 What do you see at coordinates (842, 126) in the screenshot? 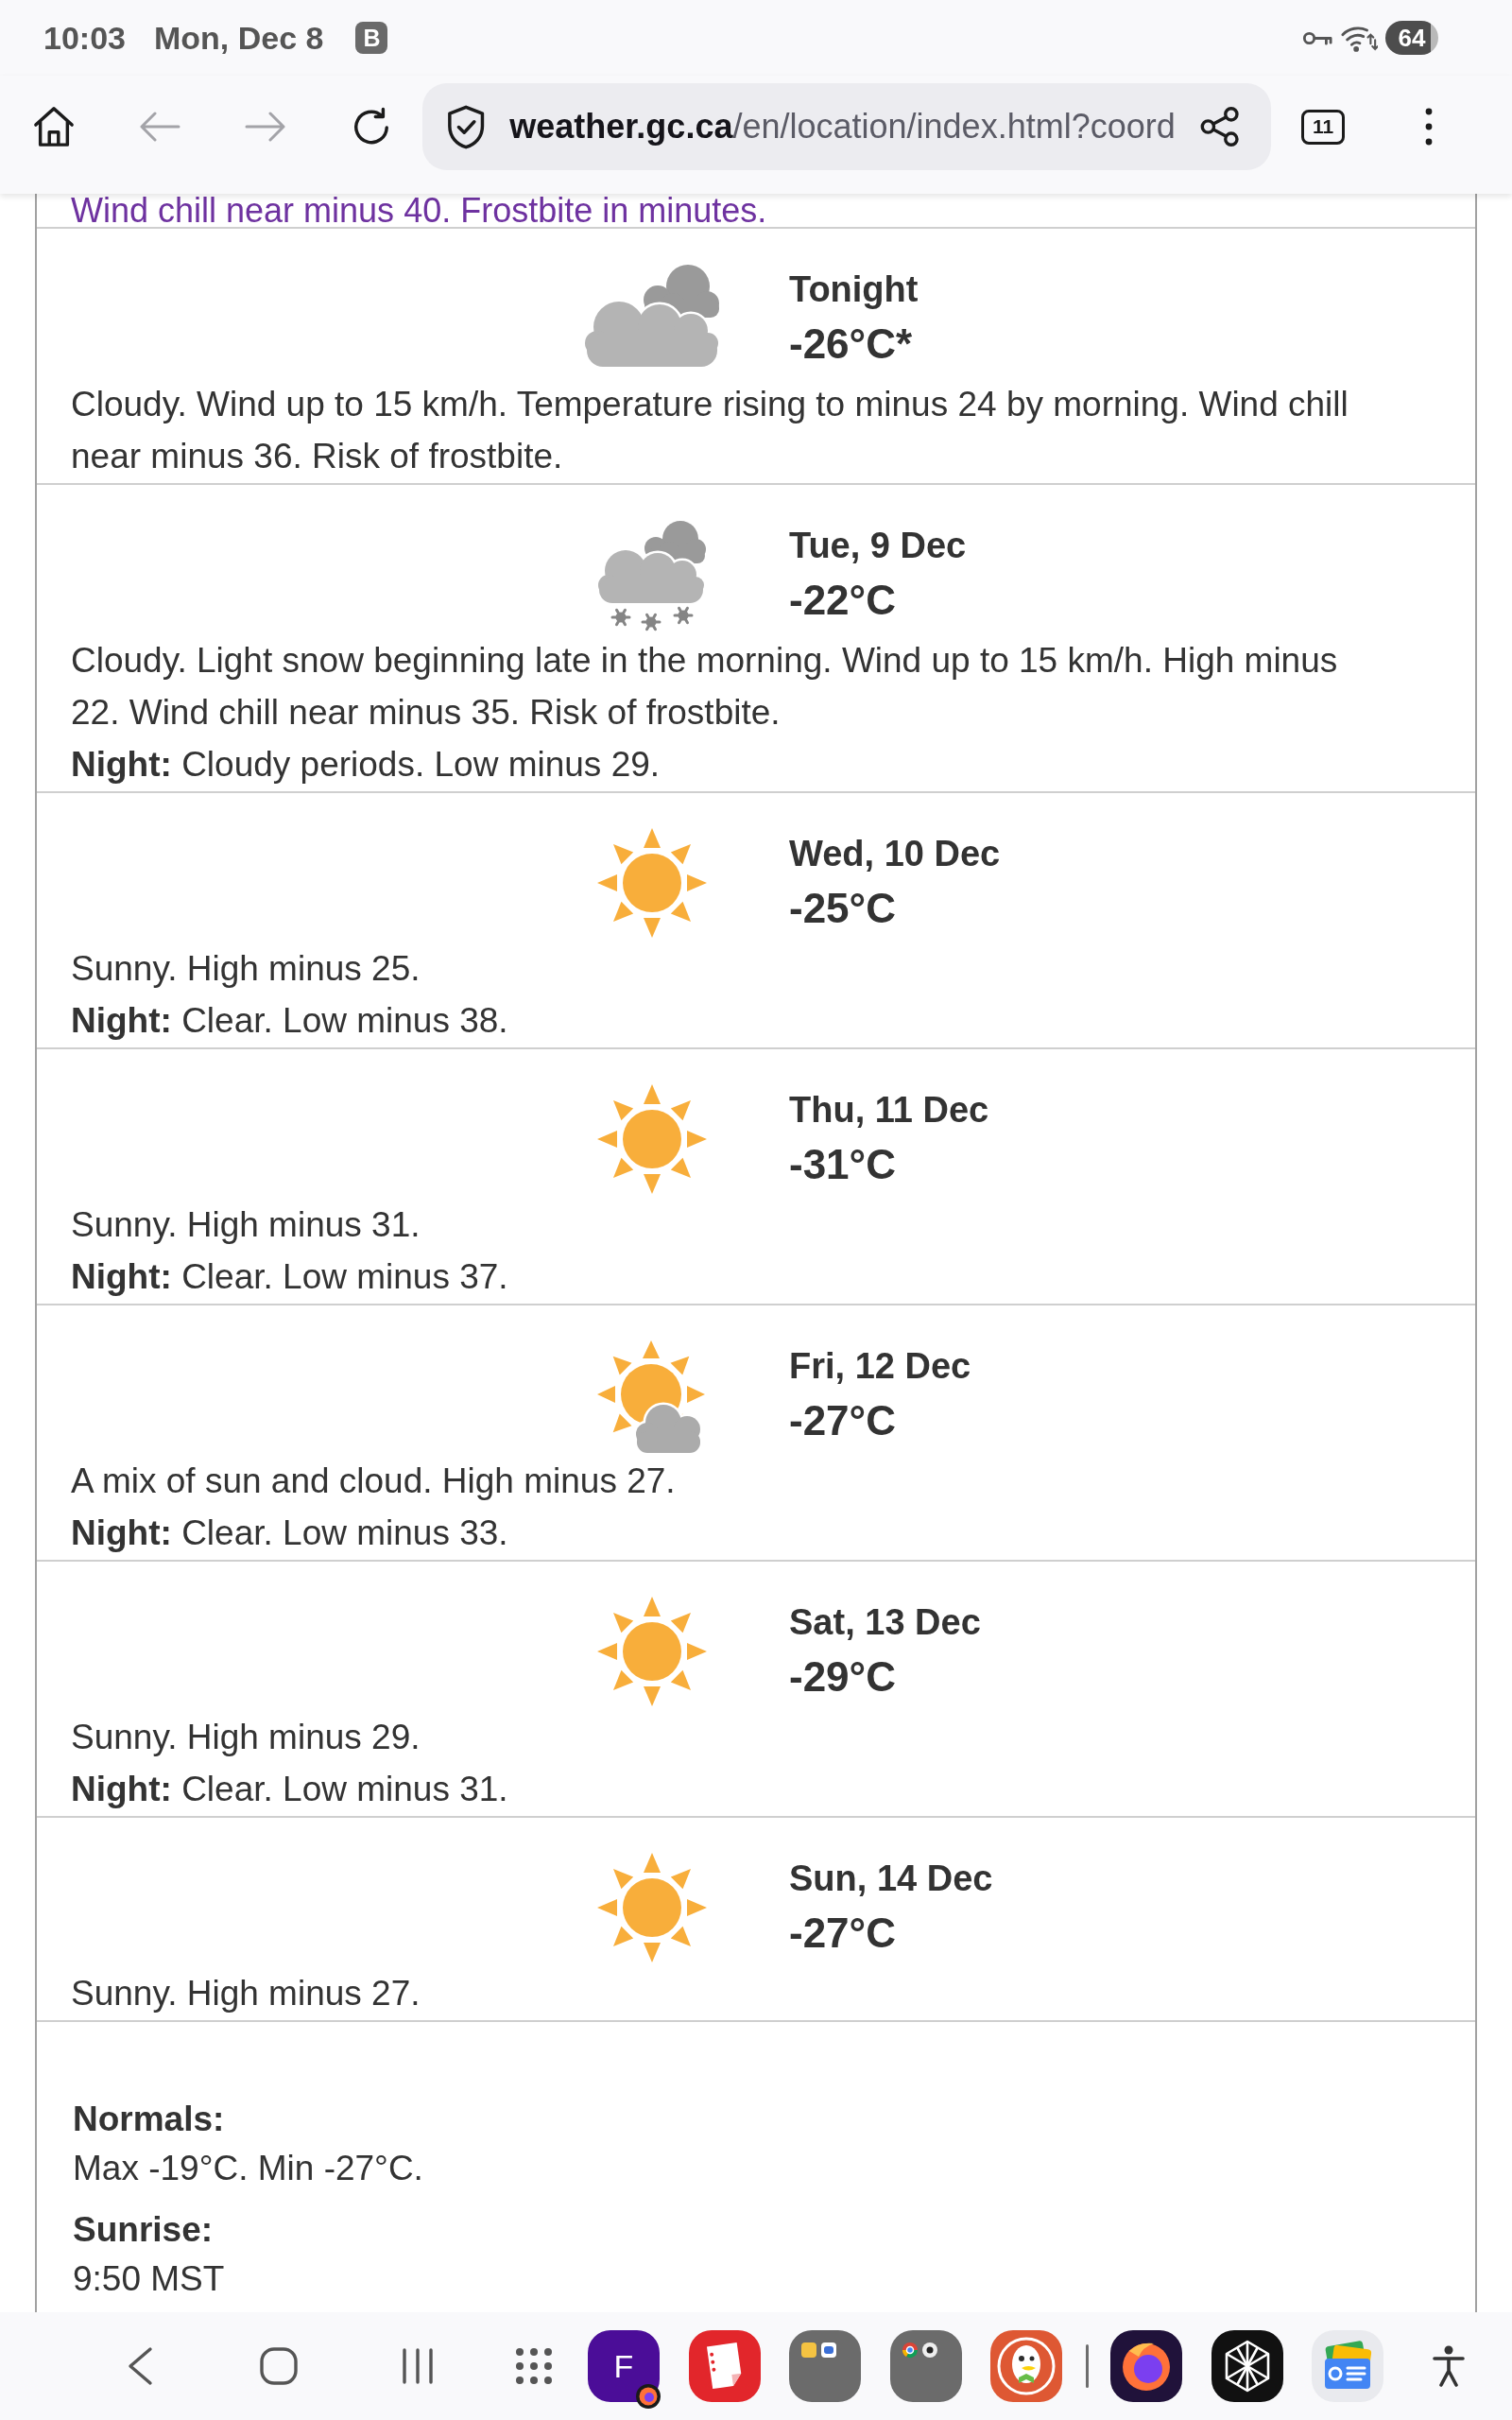
I see `url-text: weather.gc.ca/en/location/index.html?coord` at bounding box center [842, 126].